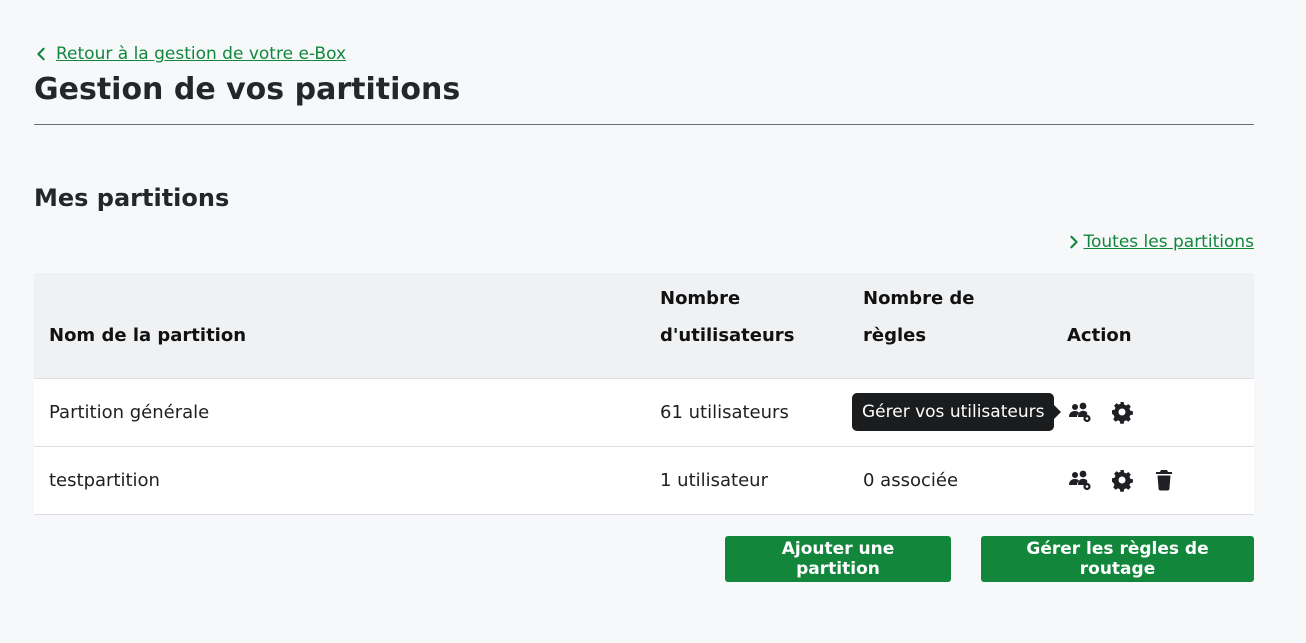 This screenshot has width=1306, height=643. What do you see at coordinates (724, 412) in the screenshot?
I see `user-count-cell: 61 utilisateurs` at bounding box center [724, 412].